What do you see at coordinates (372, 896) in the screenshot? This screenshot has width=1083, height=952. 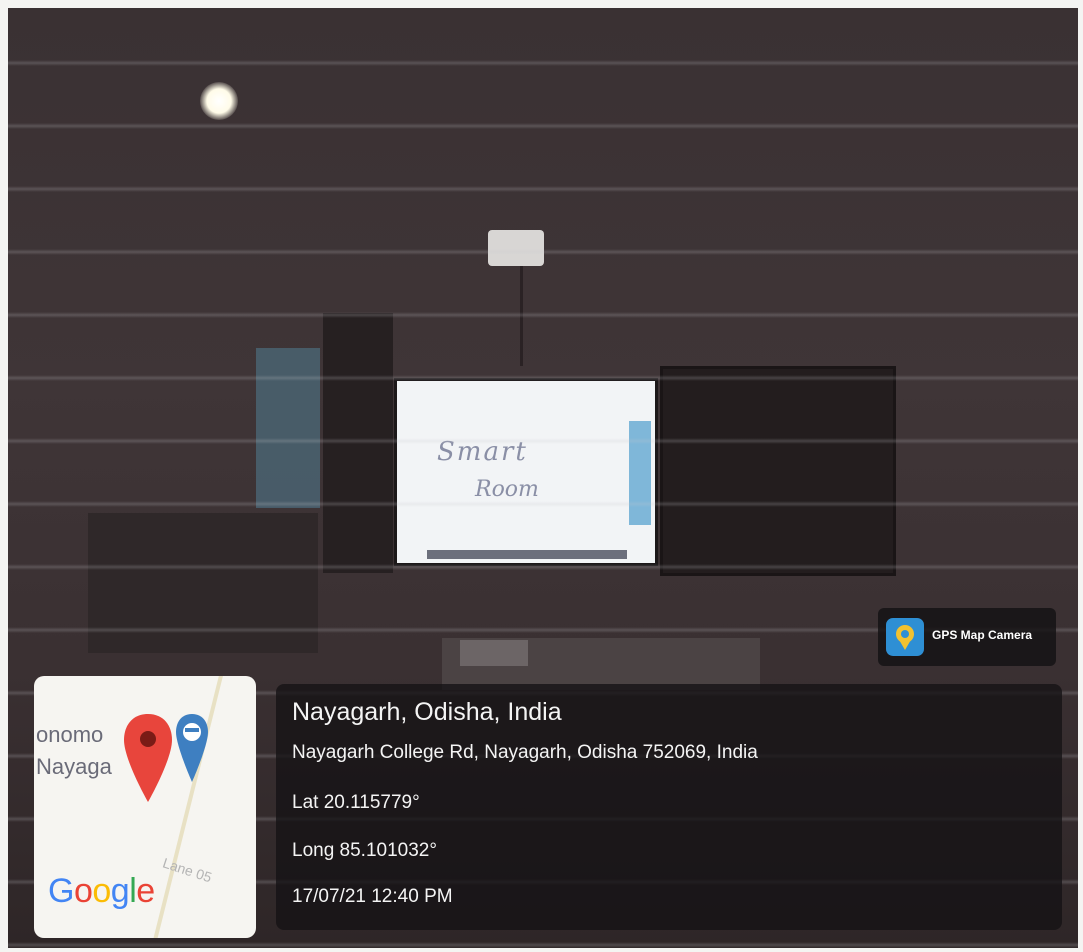 I see `timestamp-text: 17/07/21 12:40 PM` at bounding box center [372, 896].